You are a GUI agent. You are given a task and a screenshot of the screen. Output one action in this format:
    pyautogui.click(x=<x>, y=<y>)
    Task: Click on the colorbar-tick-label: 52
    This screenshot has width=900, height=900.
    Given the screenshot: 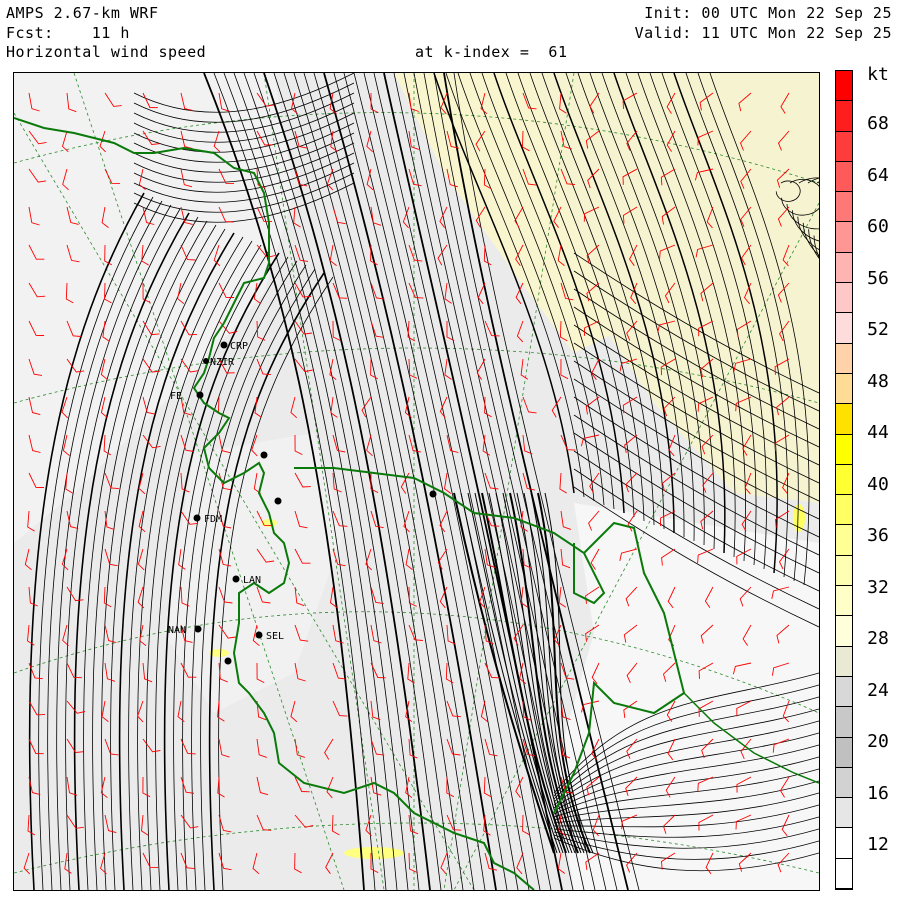 What is the action you would take?
    pyautogui.click(x=878, y=329)
    